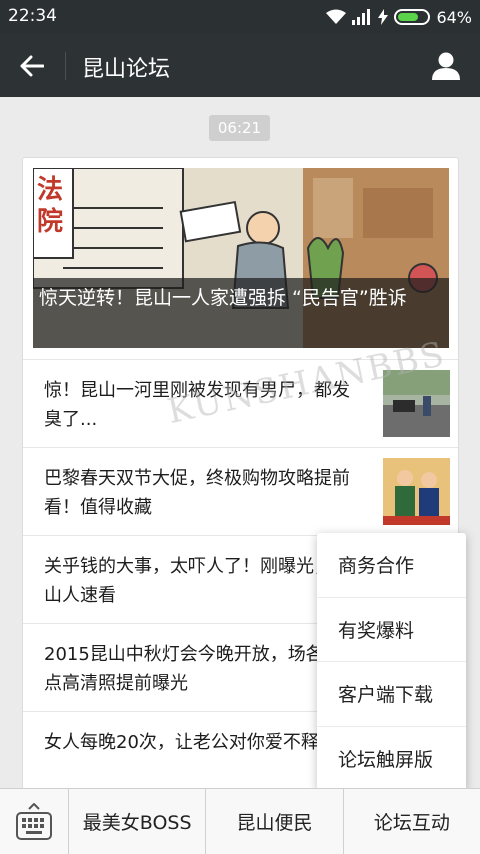 Image resolution: width=480 pixels, height=854 pixels. What do you see at coordinates (391, 694) in the screenshot?
I see `menu-item-download: 客户端下载` at bounding box center [391, 694].